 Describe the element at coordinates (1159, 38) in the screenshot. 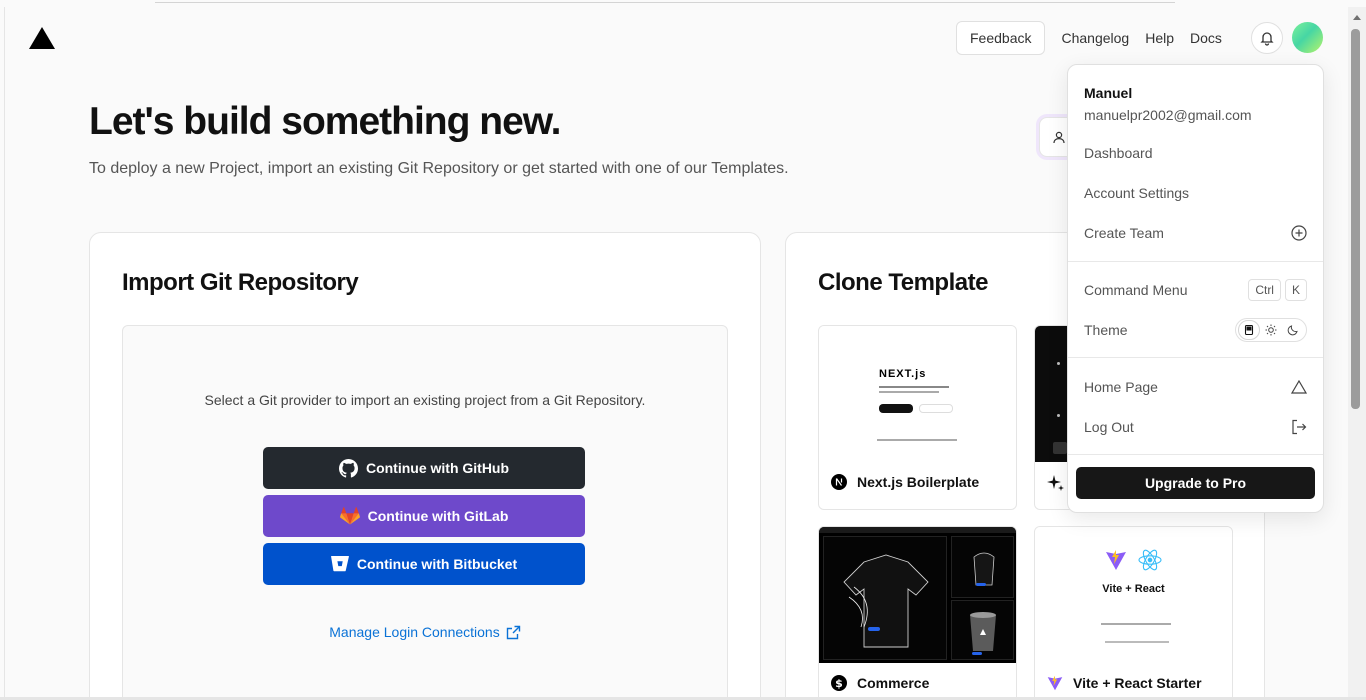

I see `help-link: Help` at that location.